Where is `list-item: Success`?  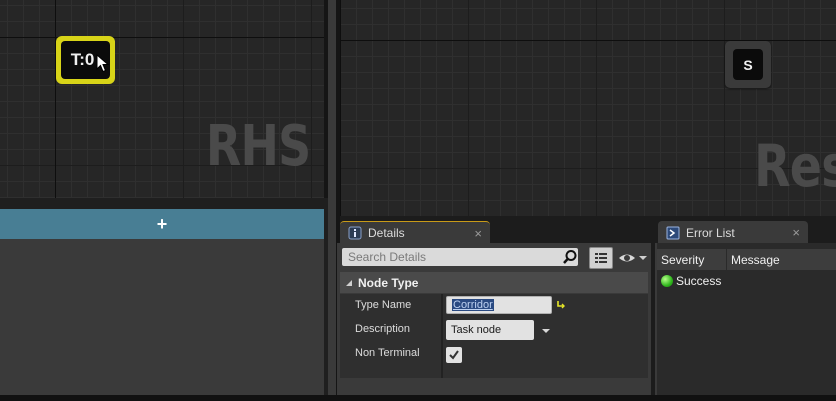 list-item: Success is located at coordinates (691, 281).